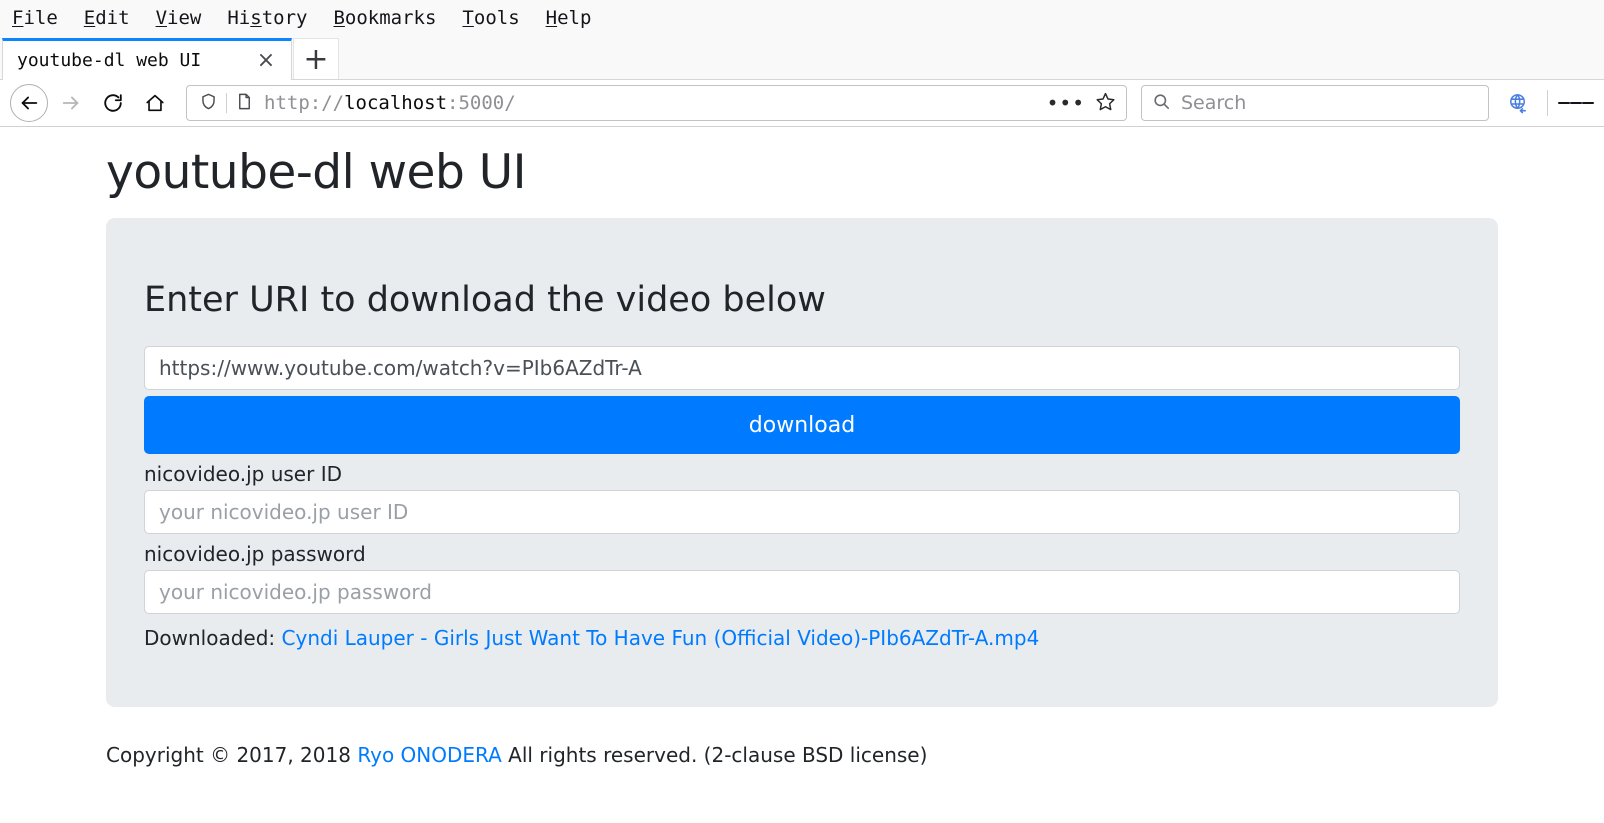 The height and width of the screenshot is (823, 1604). What do you see at coordinates (802, 425) in the screenshot?
I see `download-button: download` at bounding box center [802, 425].